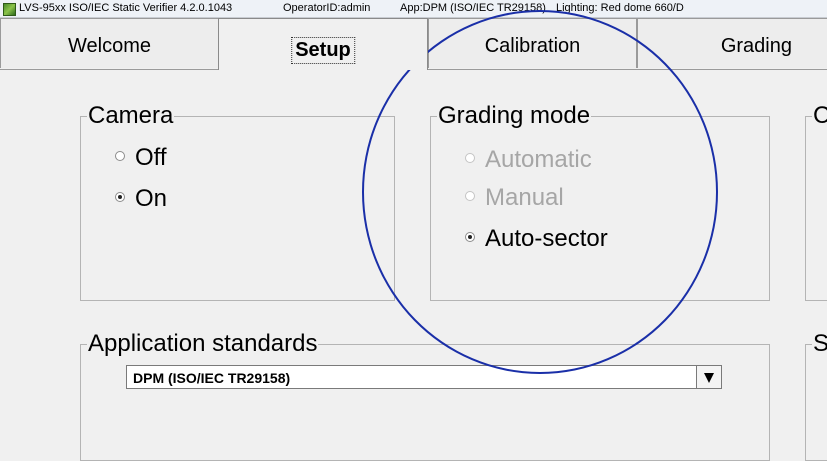  Describe the element at coordinates (538, 159) in the screenshot. I see `grading-automatic-label: Automatic` at that location.